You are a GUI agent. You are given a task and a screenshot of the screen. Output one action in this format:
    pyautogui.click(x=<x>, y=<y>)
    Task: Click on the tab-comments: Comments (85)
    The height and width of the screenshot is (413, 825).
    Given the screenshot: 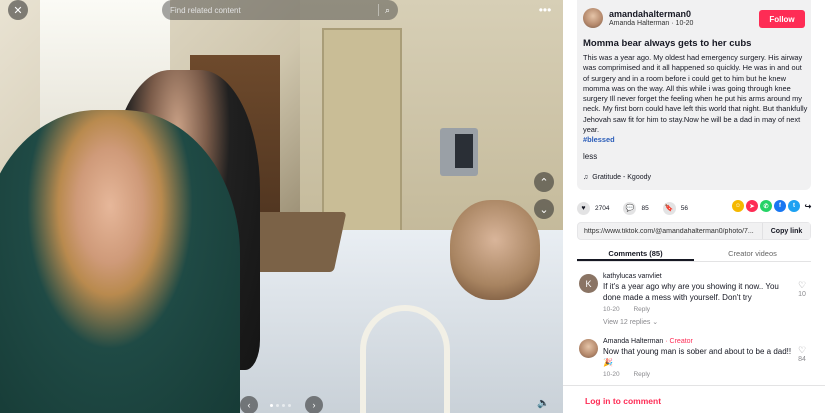 What is the action you would take?
    pyautogui.click(x=635, y=252)
    